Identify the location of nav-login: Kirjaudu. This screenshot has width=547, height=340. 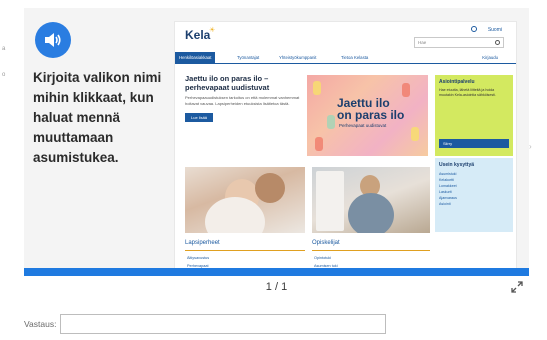
(490, 57).